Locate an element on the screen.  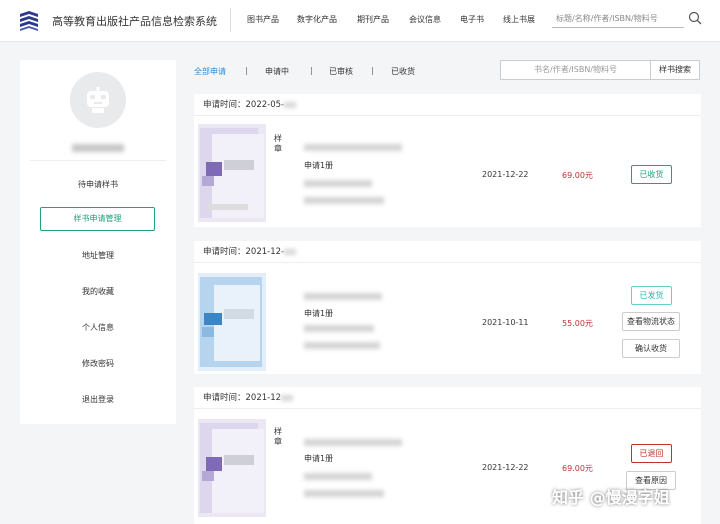
sidebar-divider is located at coordinates (98, 160).